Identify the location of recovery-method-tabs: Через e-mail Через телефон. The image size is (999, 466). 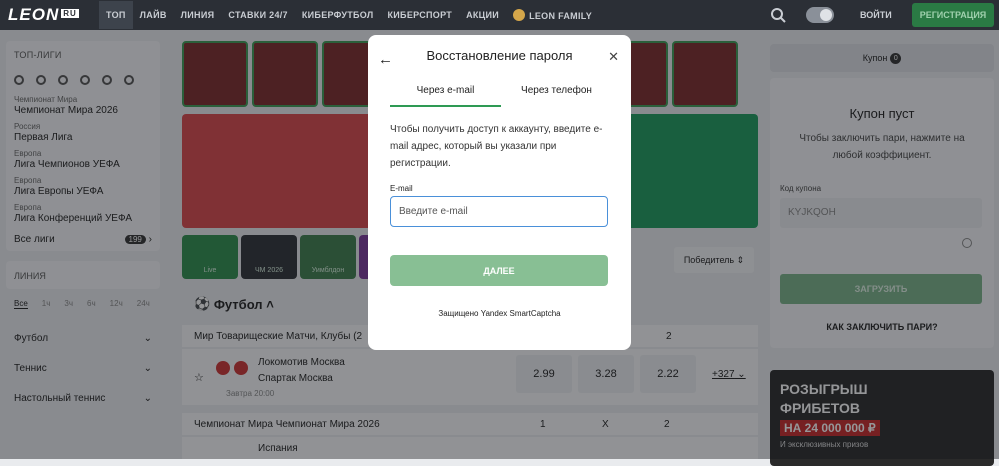
(501, 96).